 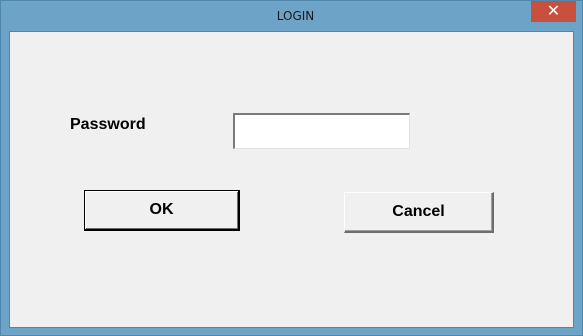 What do you see at coordinates (419, 212) in the screenshot?
I see `cancel-button: Cancel` at bounding box center [419, 212].